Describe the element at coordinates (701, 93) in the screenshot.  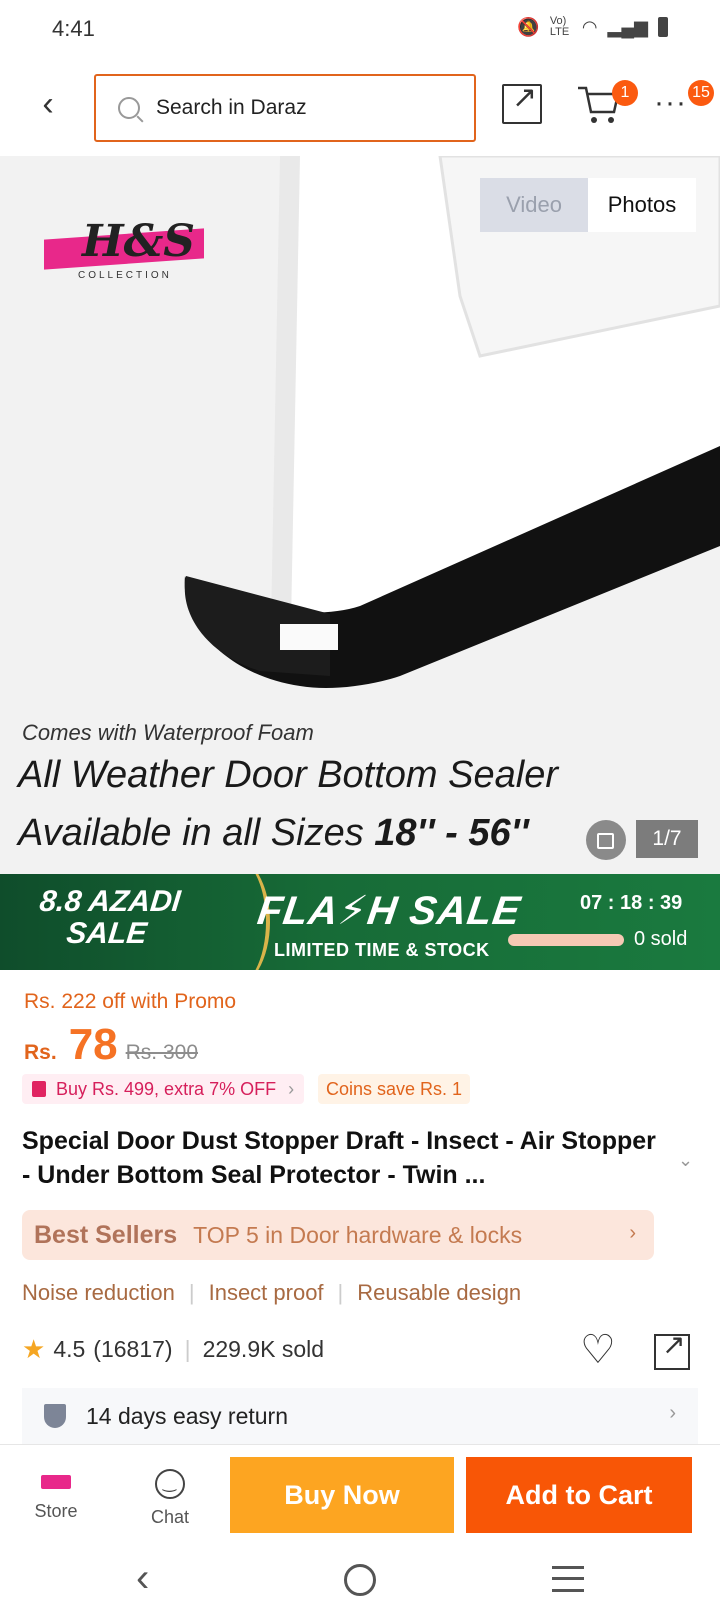
I see `notification-count-badge: 15` at that location.